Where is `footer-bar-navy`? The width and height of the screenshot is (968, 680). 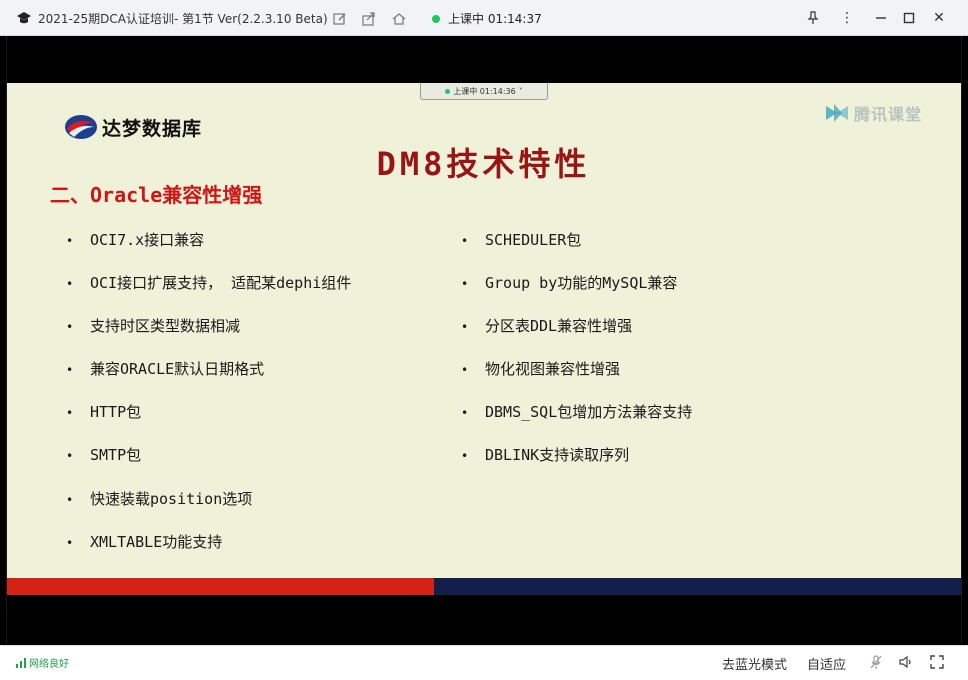
footer-bar-navy is located at coordinates (697, 586).